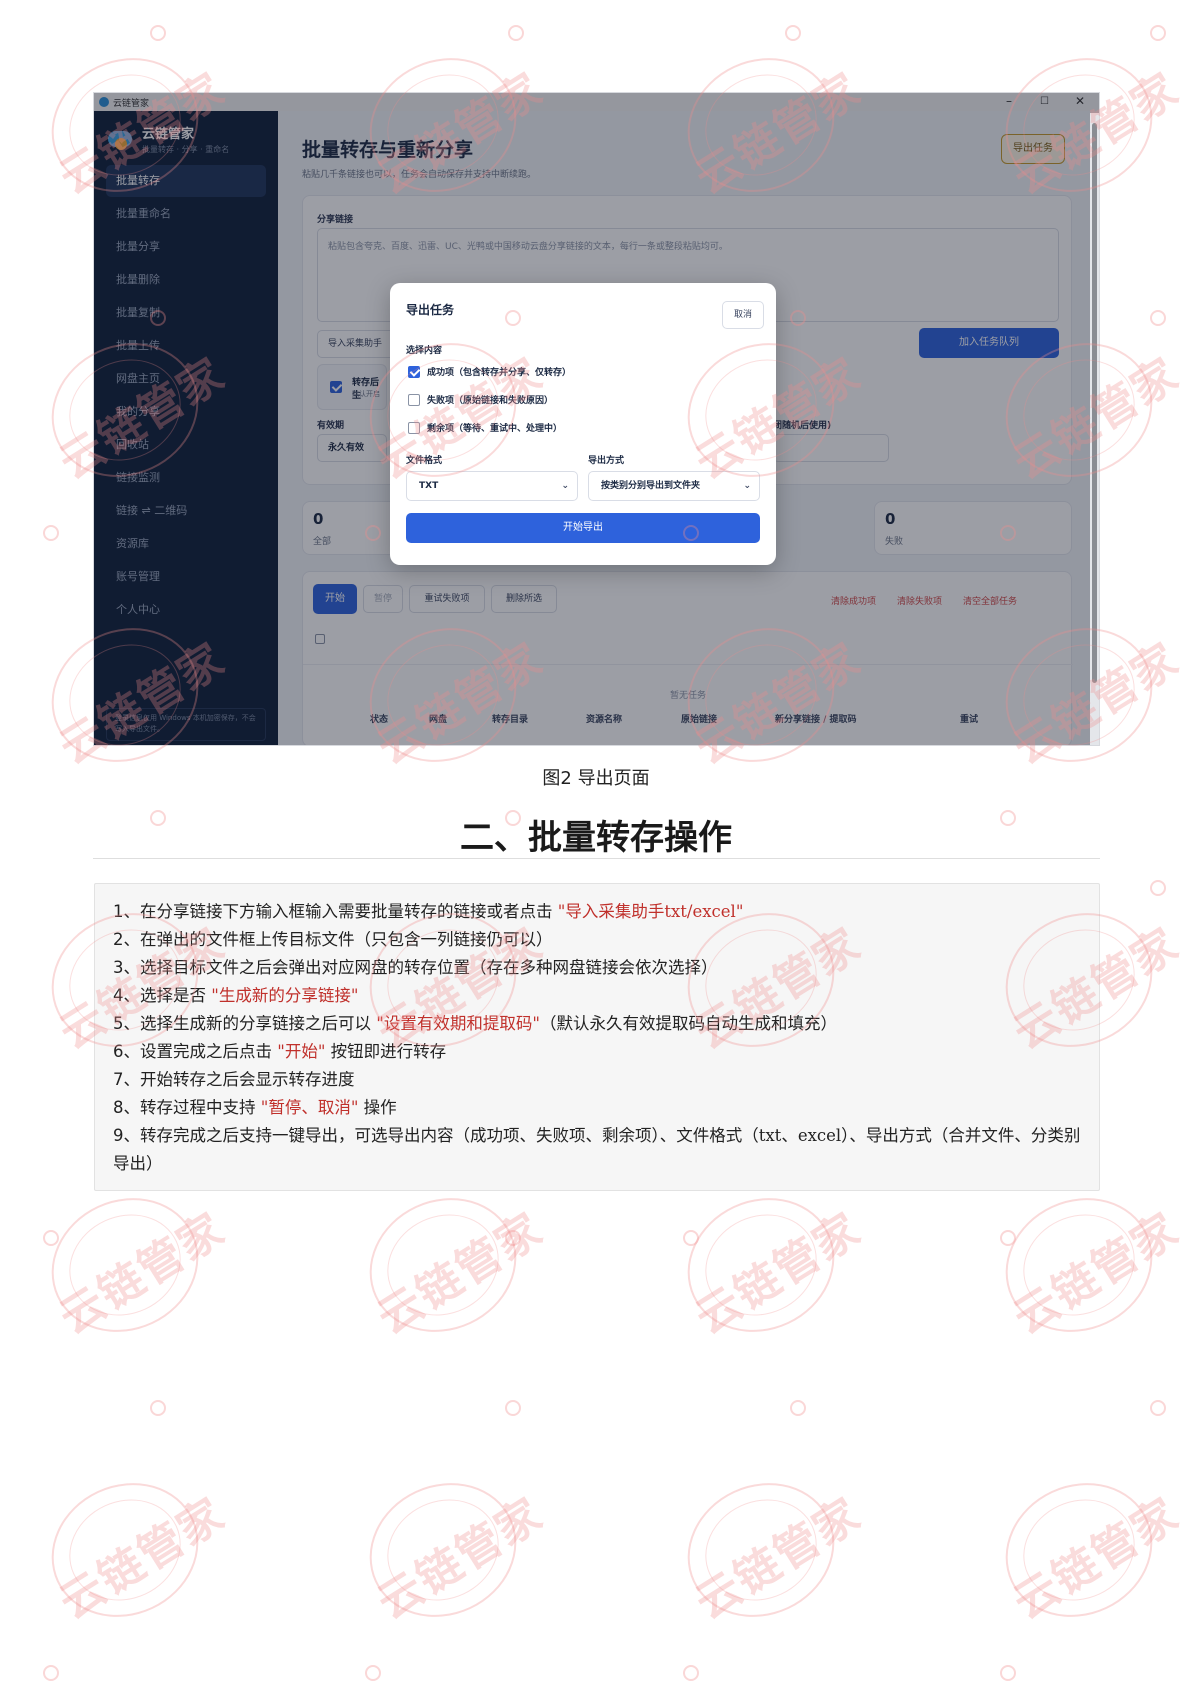 The width and height of the screenshot is (1192, 1686). Describe the element at coordinates (429, 486) in the screenshot. I see `format-select-value: TXT` at that location.